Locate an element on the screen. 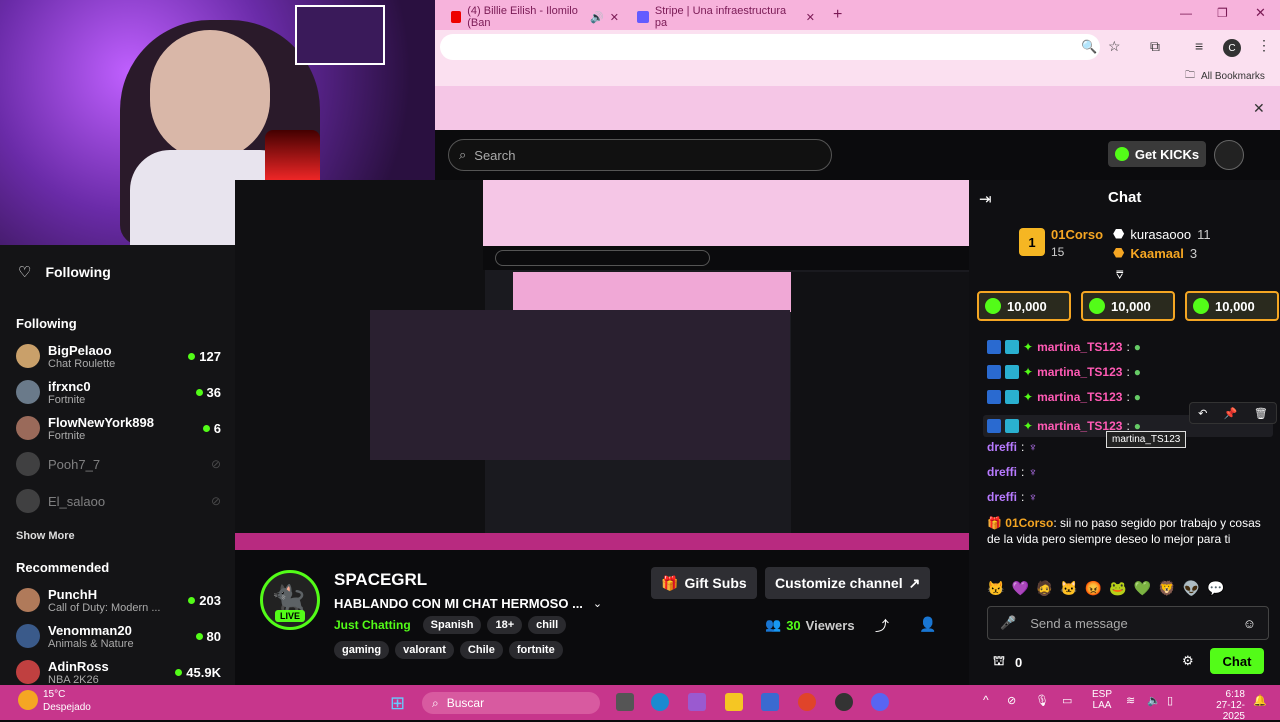  discord-icon is located at coordinates (880, 702).